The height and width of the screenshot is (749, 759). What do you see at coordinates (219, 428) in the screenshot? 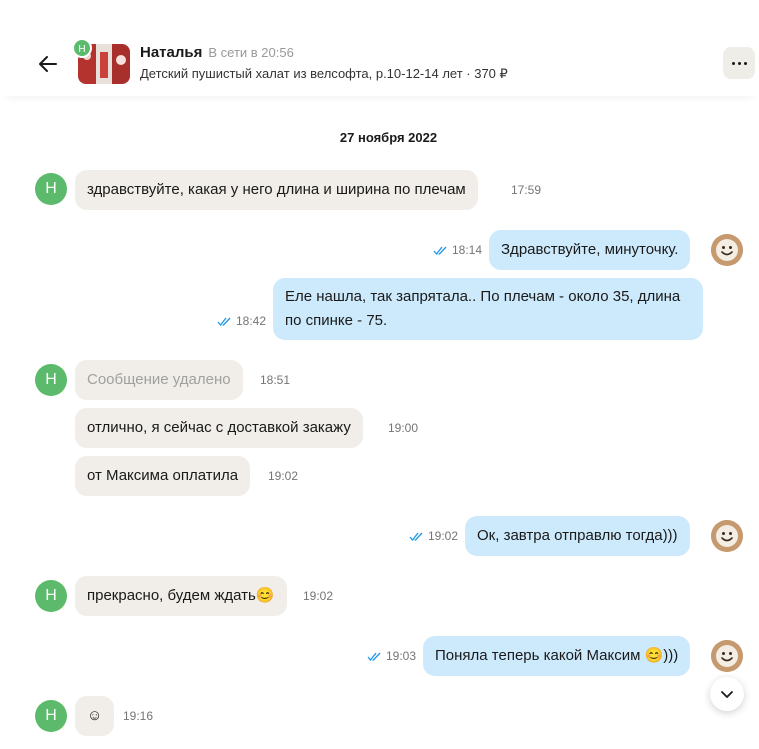
I see `message-bubble-incoming: отлично, я сейчас с доставкой закажу` at bounding box center [219, 428].